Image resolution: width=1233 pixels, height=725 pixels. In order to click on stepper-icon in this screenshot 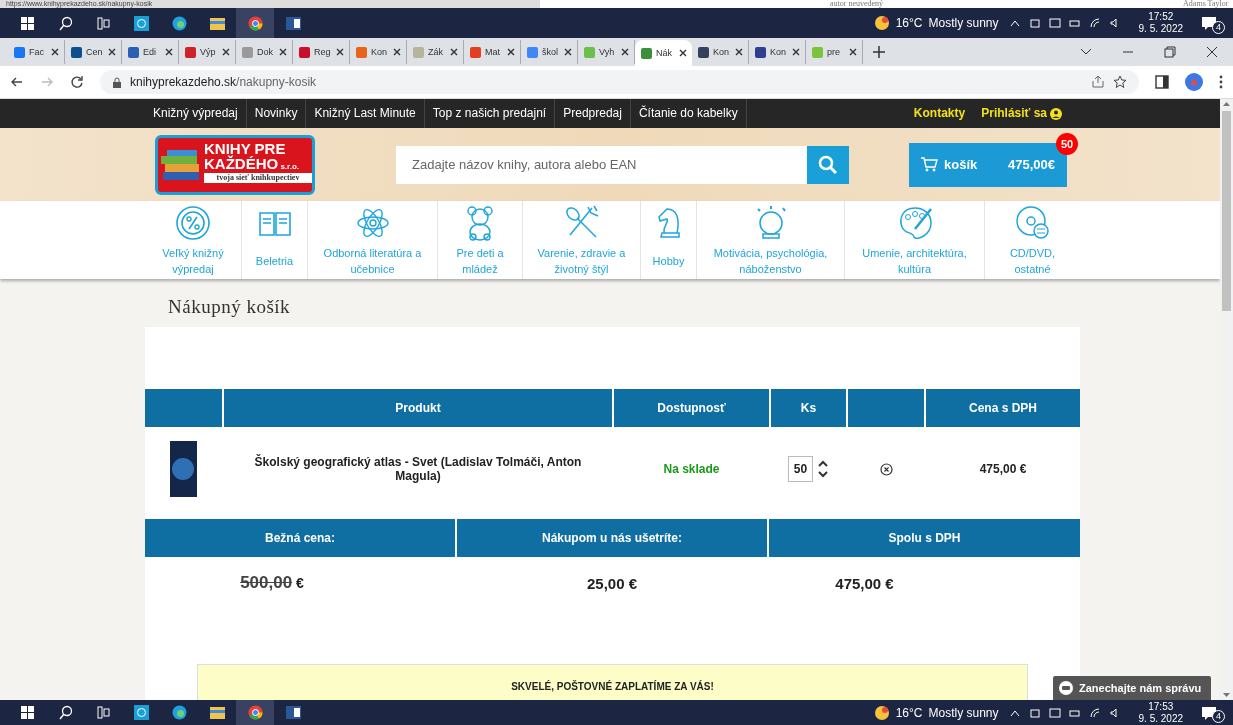, I will do `click(823, 469)`.